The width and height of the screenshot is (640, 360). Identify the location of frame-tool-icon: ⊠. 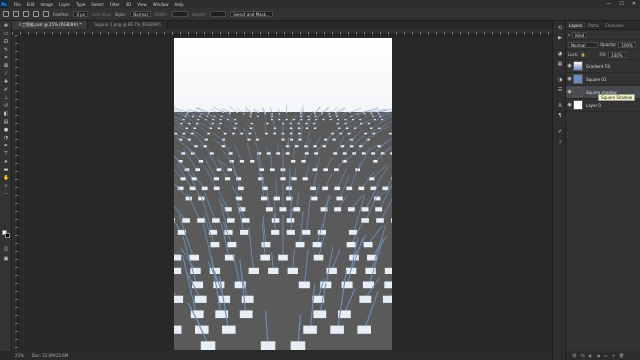
(6, 66).